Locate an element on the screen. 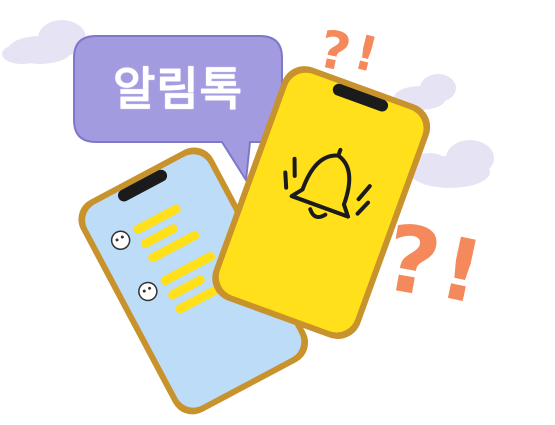  question-exclamation-small: ? ! is located at coordinates (349, 51).